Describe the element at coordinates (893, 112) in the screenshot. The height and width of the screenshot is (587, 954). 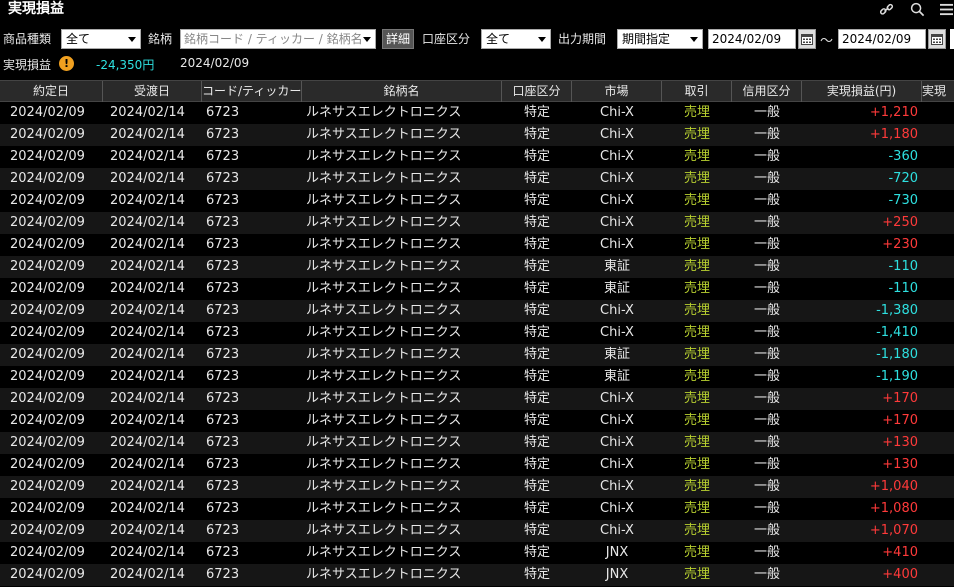
I see `cell-pl: +1,210` at that location.